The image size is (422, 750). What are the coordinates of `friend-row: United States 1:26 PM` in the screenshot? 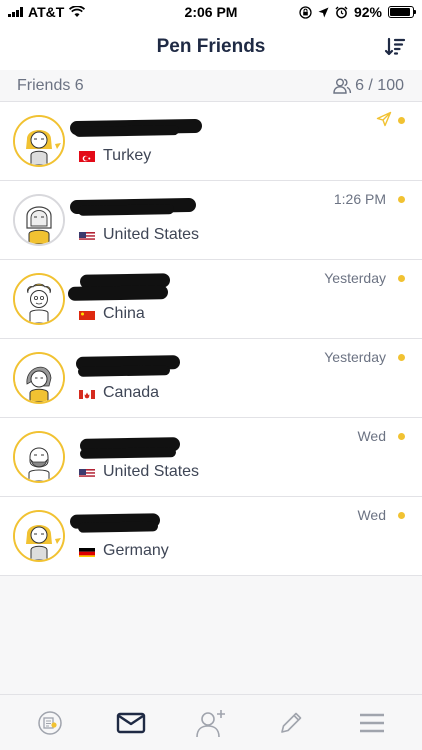 It's located at (211, 220).